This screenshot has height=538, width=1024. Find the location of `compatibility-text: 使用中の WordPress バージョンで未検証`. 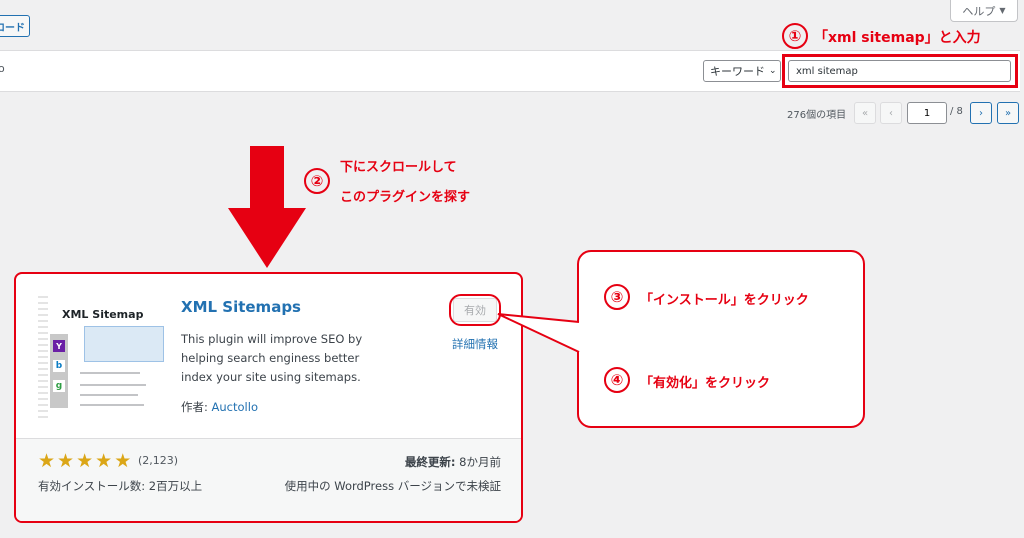

compatibility-text: 使用中の WordPress バージョンで未検証 is located at coordinates (392, 486).